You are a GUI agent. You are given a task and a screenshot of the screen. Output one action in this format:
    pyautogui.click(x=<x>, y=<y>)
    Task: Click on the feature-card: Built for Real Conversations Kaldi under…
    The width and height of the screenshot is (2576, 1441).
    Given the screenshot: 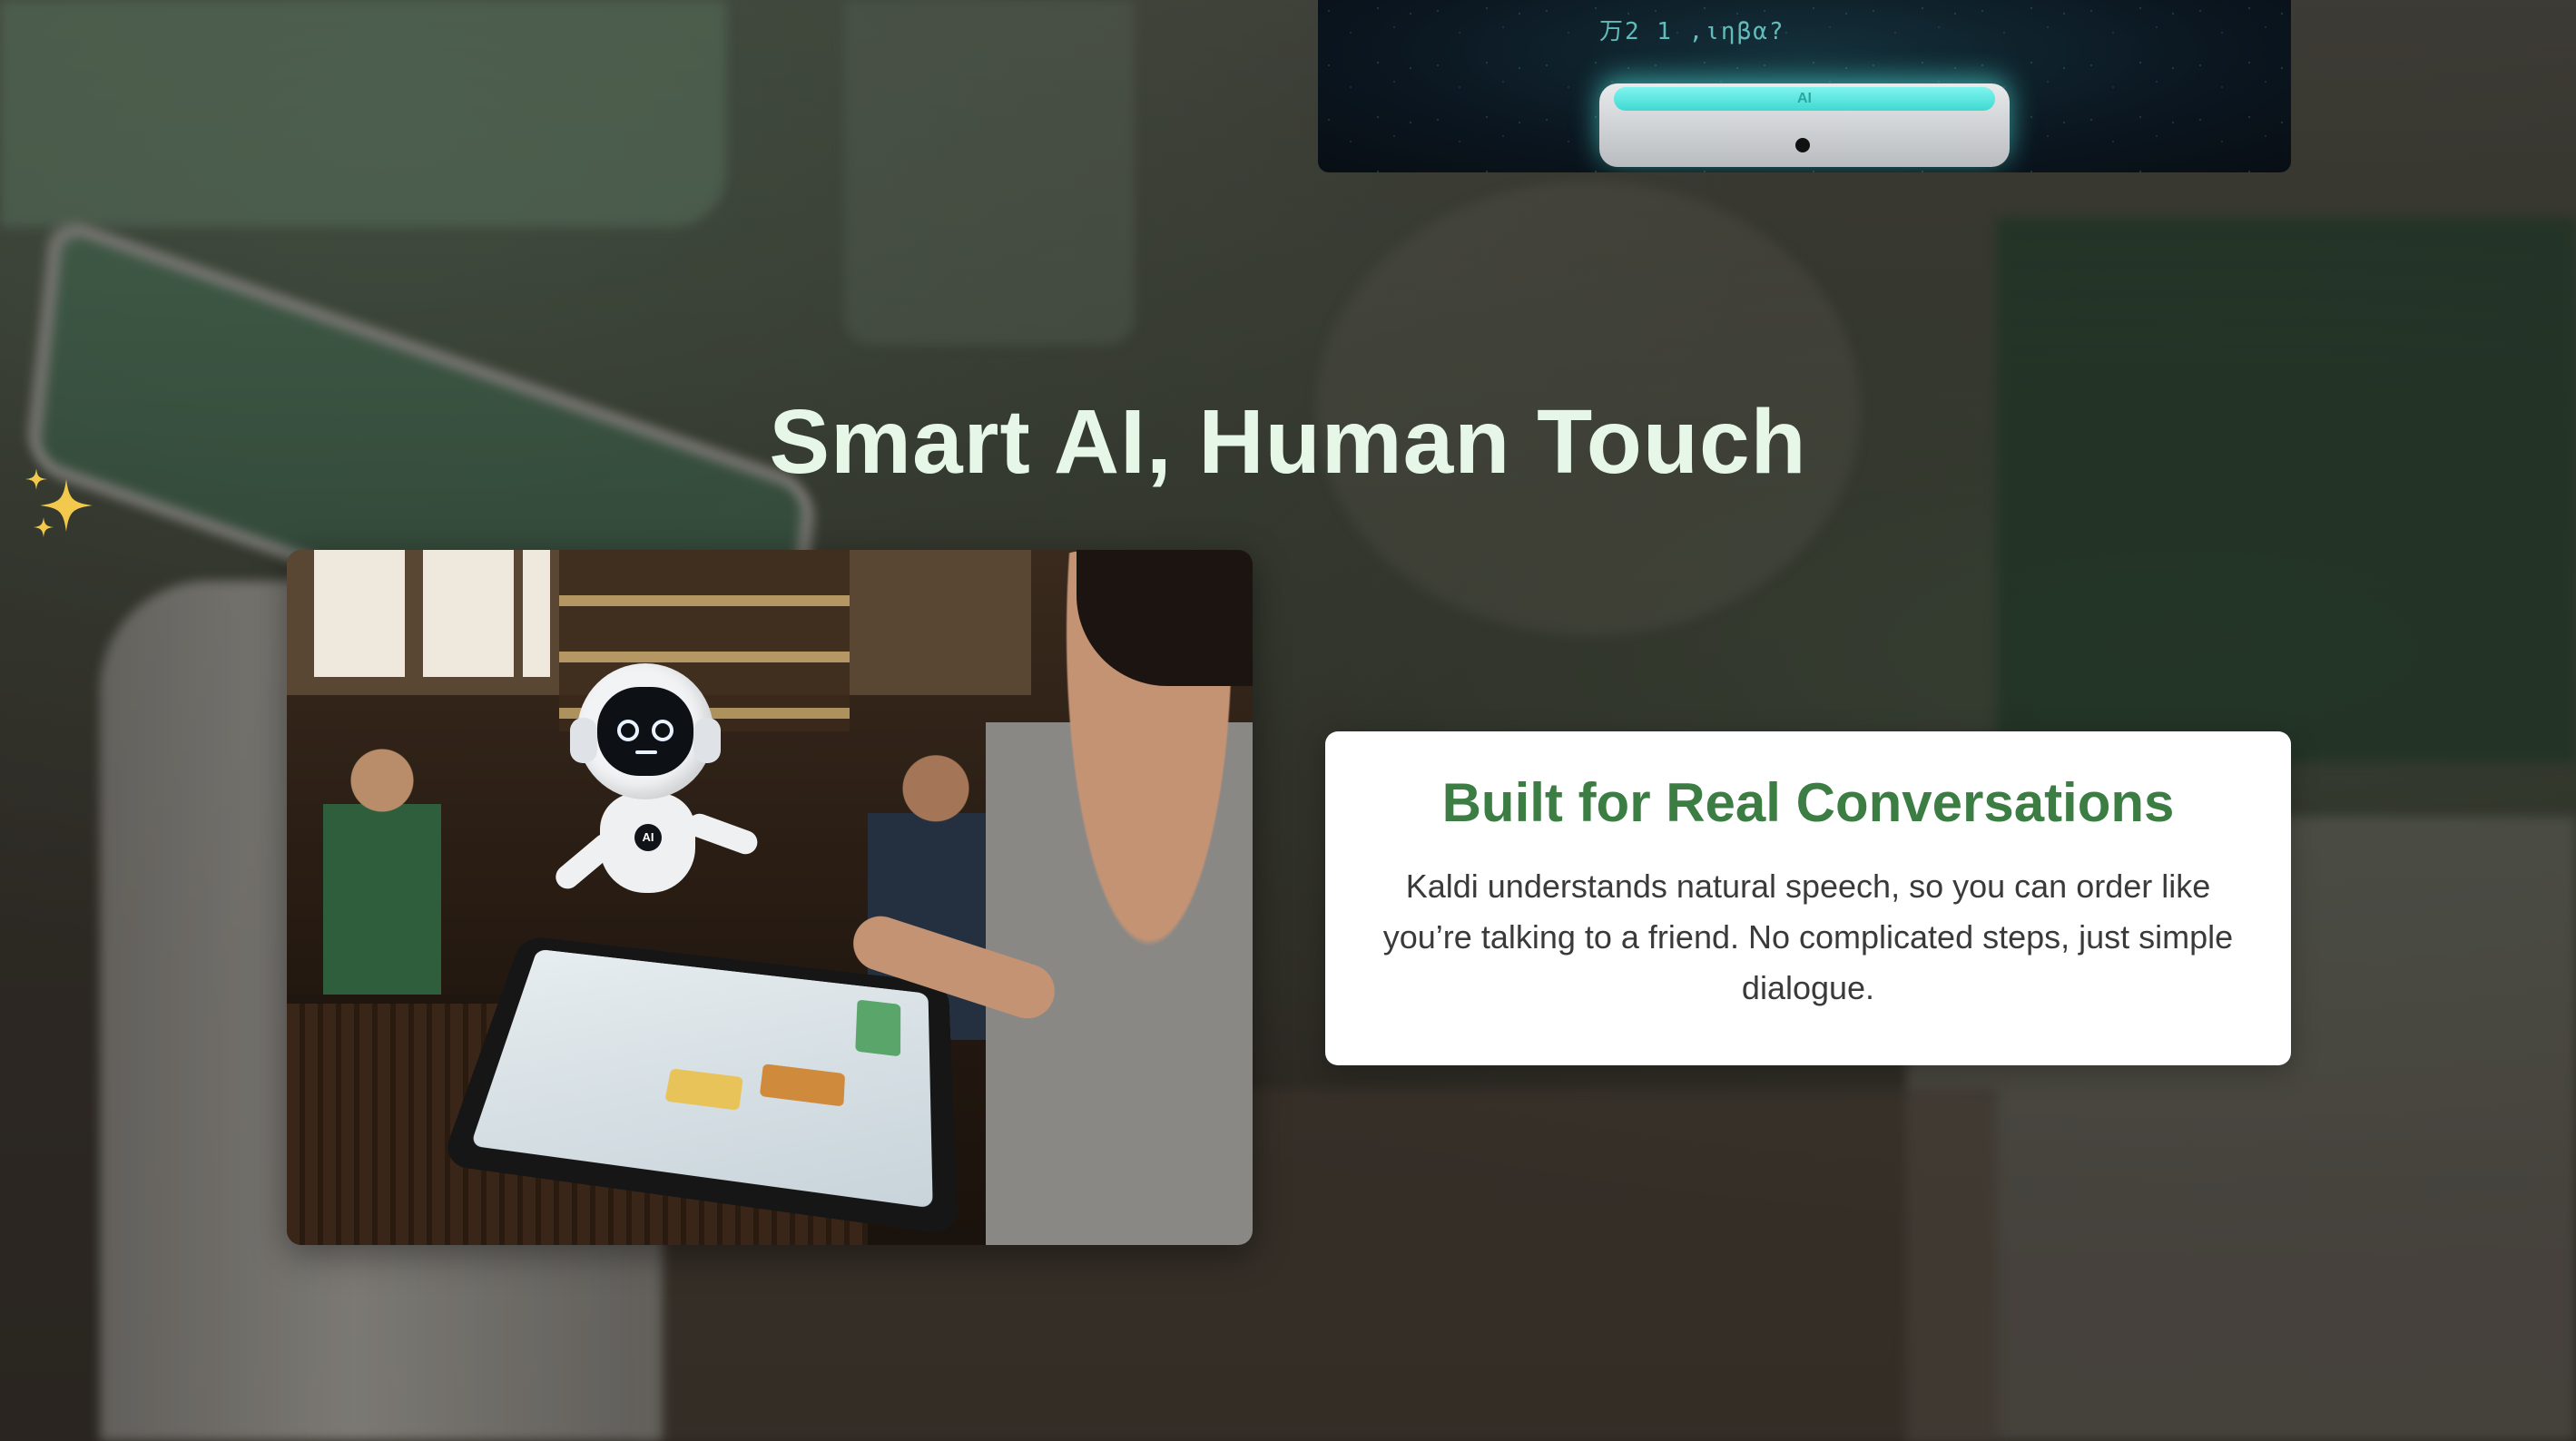 What is the action you would take?
    pyautogui.click(x=1808, y=898)
    